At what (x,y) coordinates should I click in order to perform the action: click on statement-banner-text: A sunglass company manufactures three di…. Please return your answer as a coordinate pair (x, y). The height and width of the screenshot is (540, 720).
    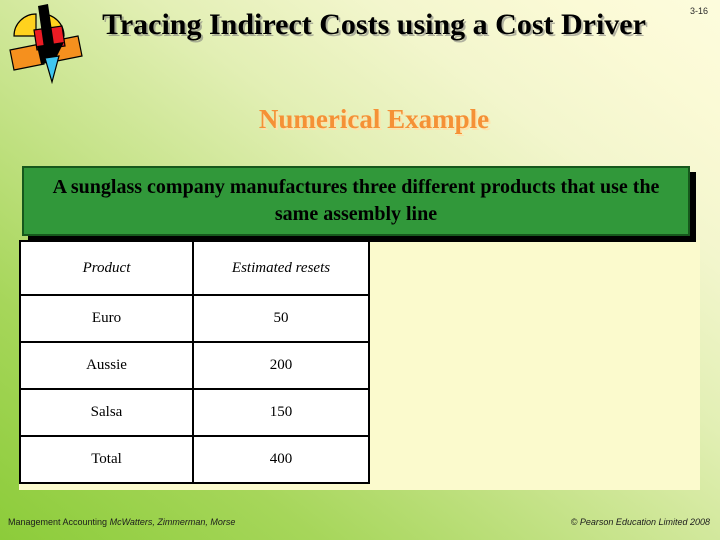
    Looking at the image, I should click on (356, 200).